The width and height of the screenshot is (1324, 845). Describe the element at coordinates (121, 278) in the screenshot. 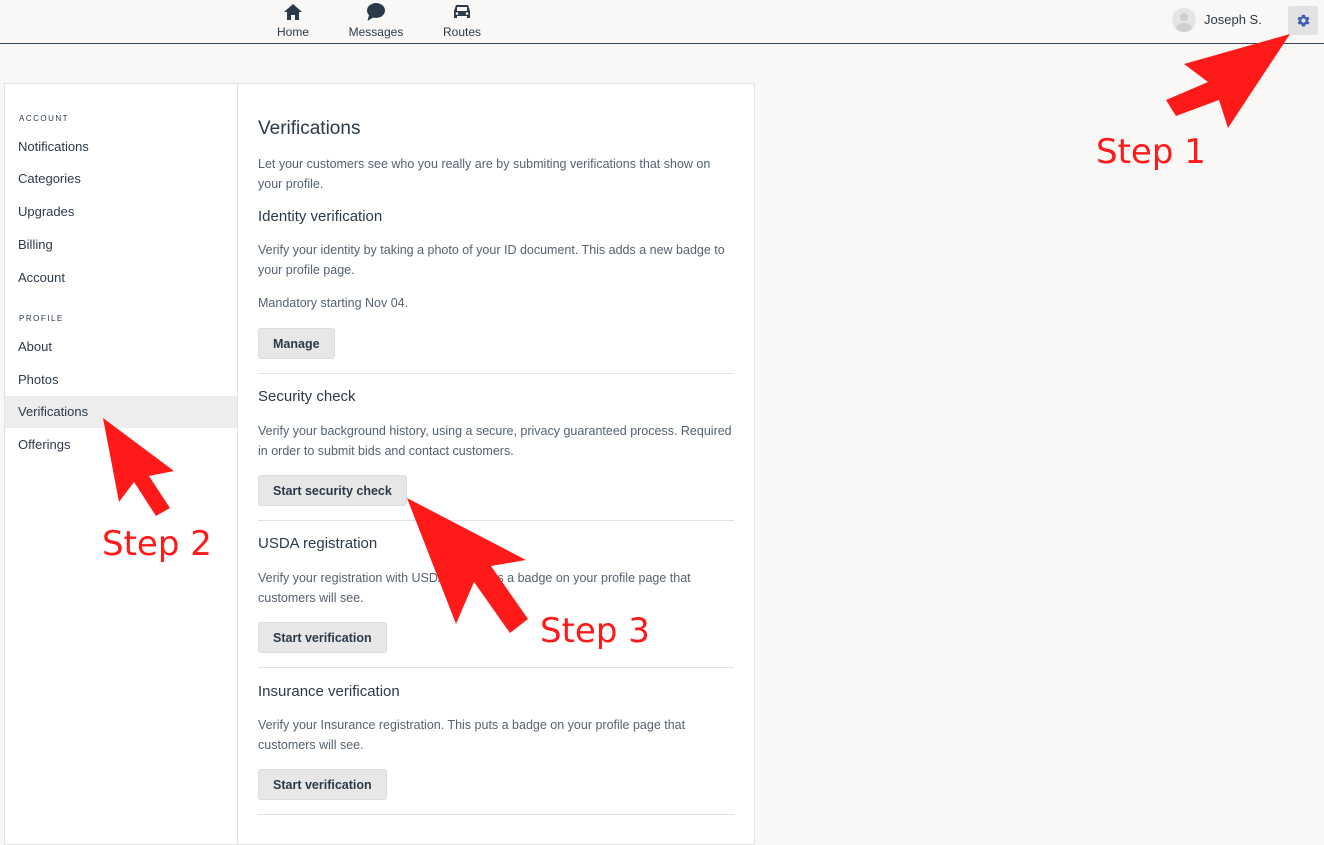

I see `sidebar-item-account: Account` at that location.